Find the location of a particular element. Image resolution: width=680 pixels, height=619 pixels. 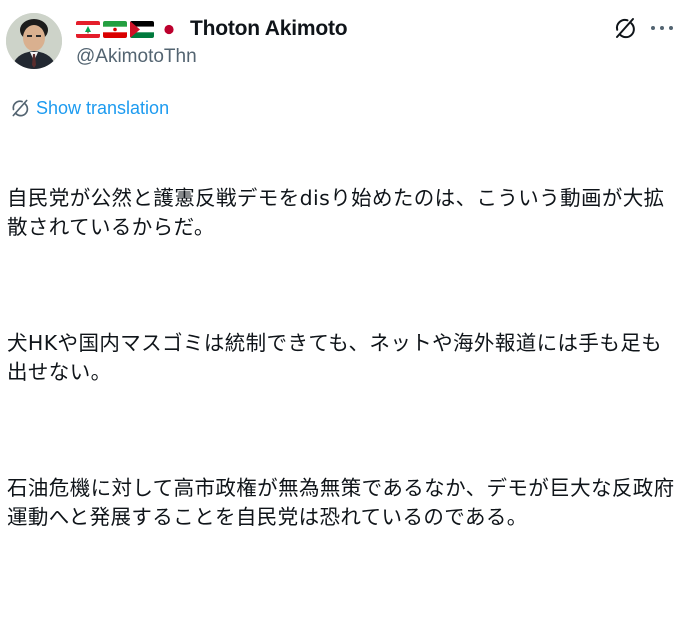

flag-emojis is located at coordinates (130, 29).